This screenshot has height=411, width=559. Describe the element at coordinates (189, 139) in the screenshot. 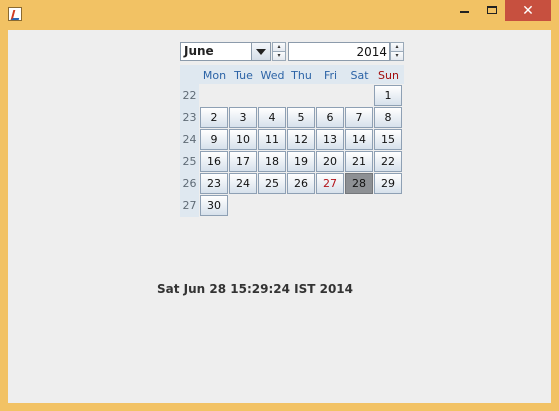

I see `week-number: 24` at that location.